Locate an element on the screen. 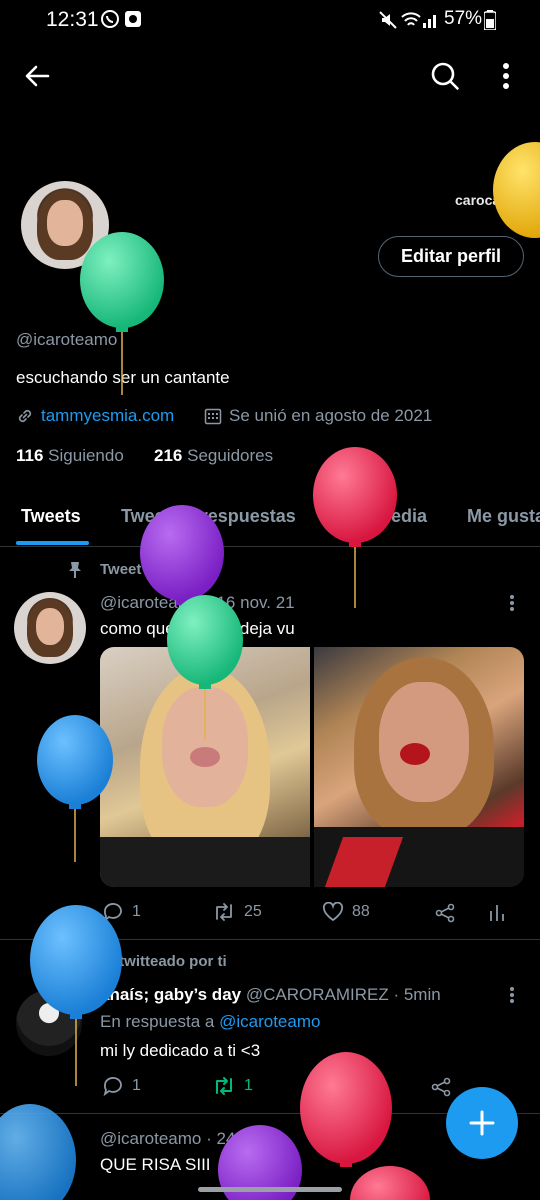 This screenshot has width=540, height=1200. balloon-yellow is located at coordinates (516, 190).